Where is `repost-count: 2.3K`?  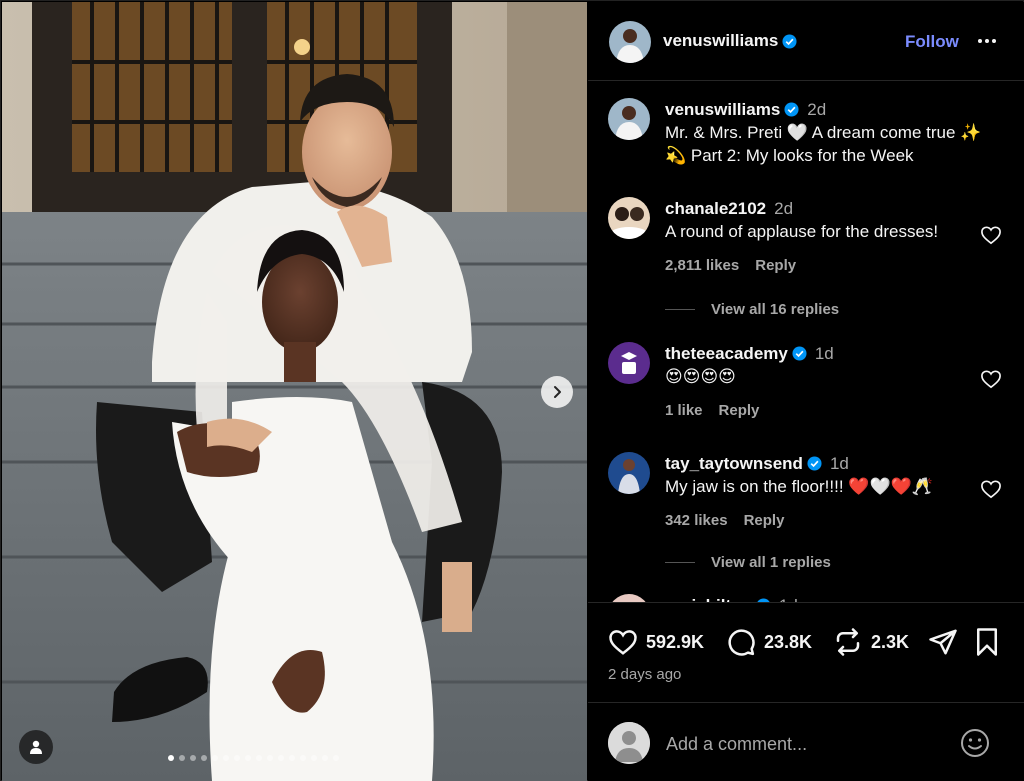
repost-count: 2.3K is located at coordinates (890, 641).